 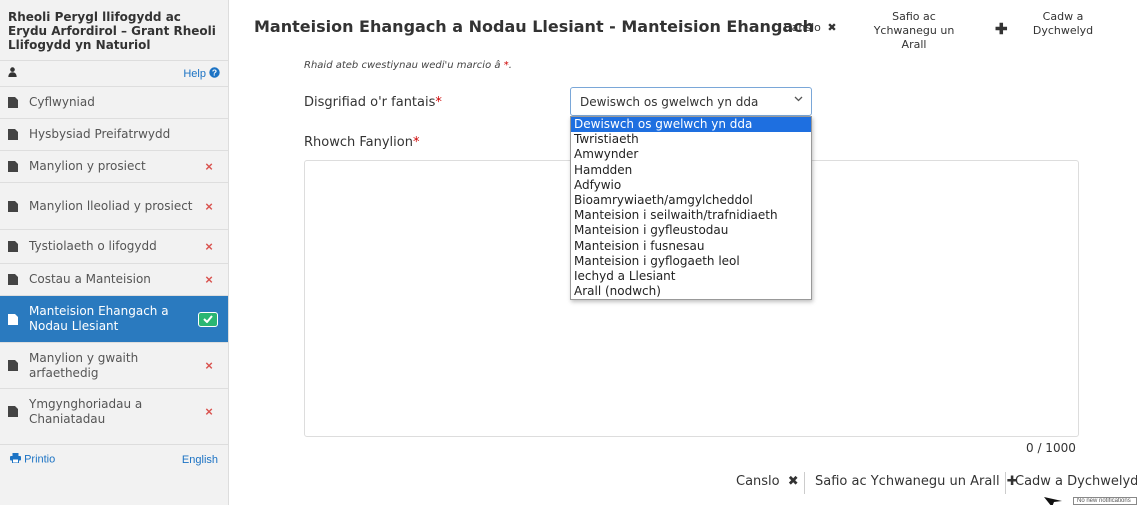 What do you see at coordinates (402, 65) in the screenshot?
I see `required-note-text: Rhaid ateb cwestiynau wedi'u marcio â` at bounding box center [402, 65].